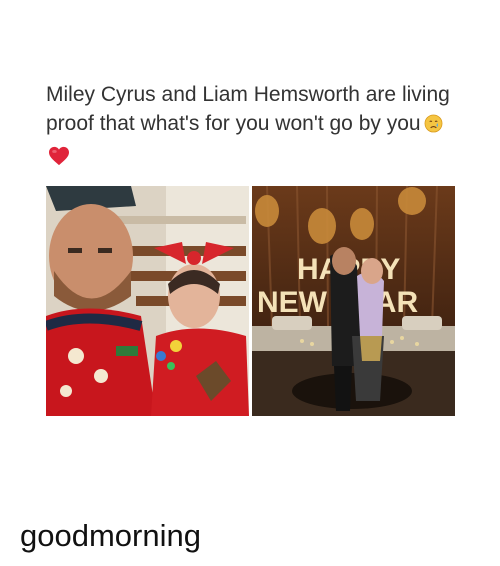 Image resolution: width=500 pixels, height=566 pixels. Describe the element at coordinates (110, 535) in the screenshot. I see `footer-caption: goodmorning` at that location.